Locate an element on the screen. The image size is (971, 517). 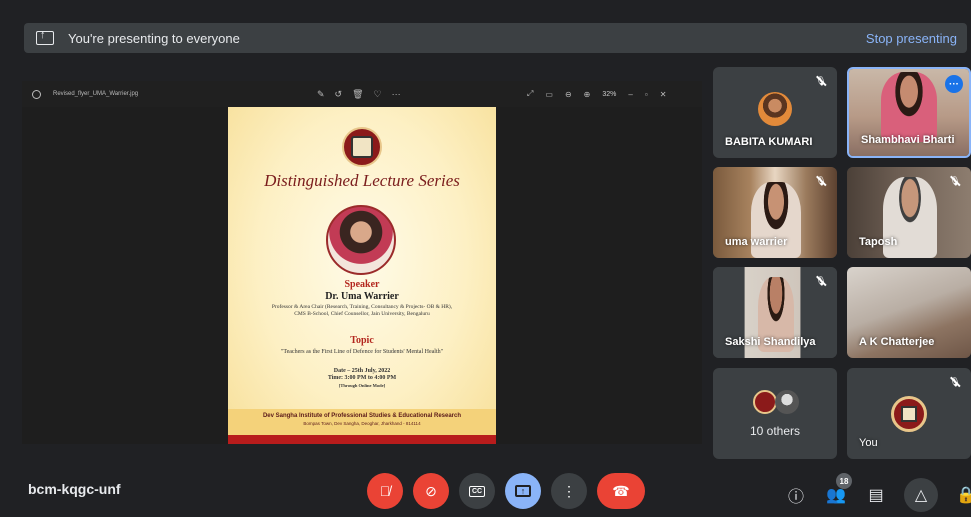
delete-icon: 🗑 is located at coordinates (357, 94).